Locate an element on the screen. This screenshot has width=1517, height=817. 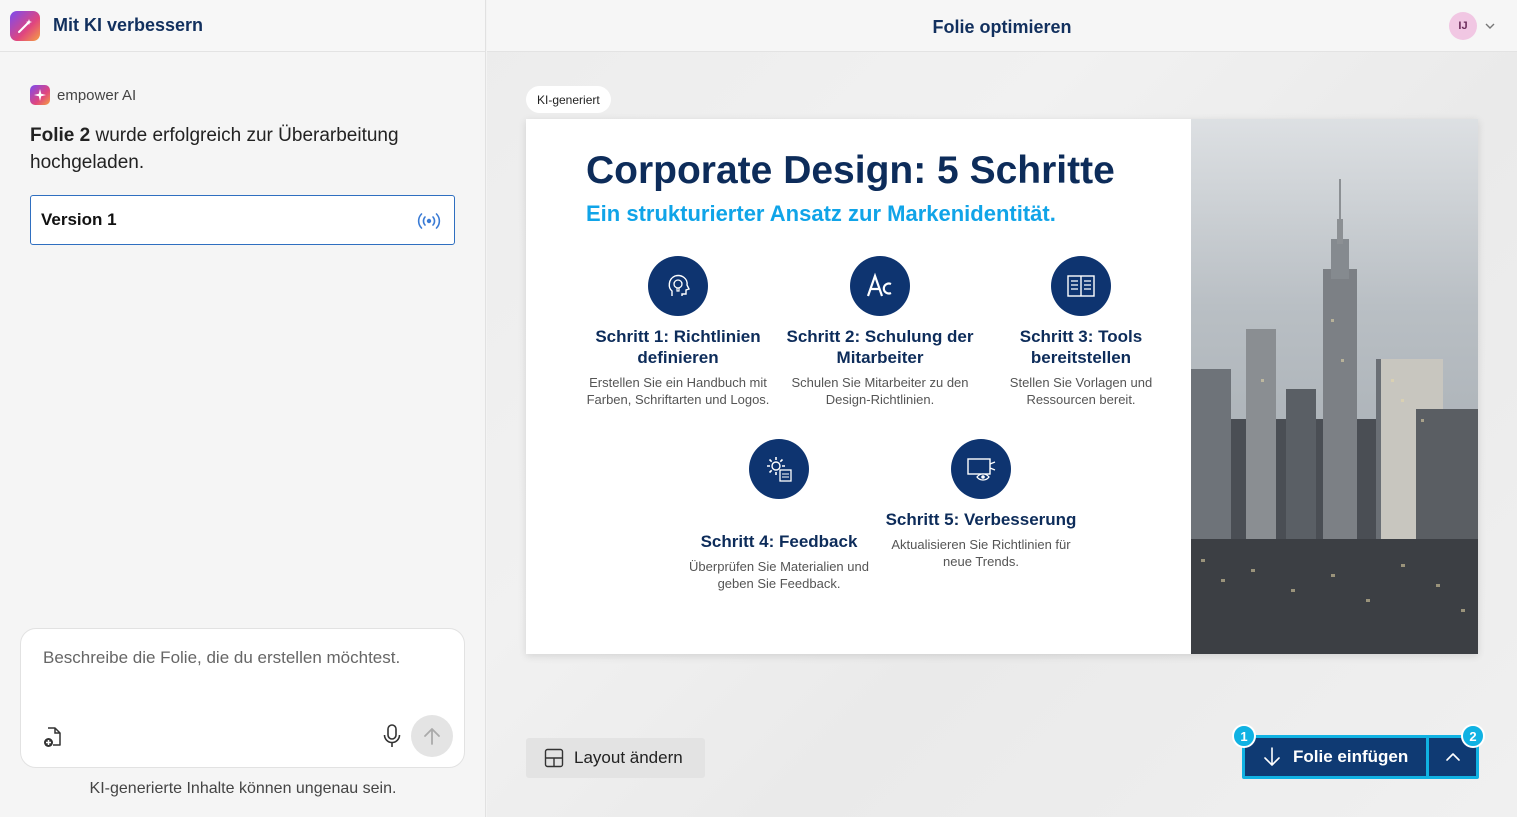
page-title: Folie optimieren is located at coordinates (1002, 27).